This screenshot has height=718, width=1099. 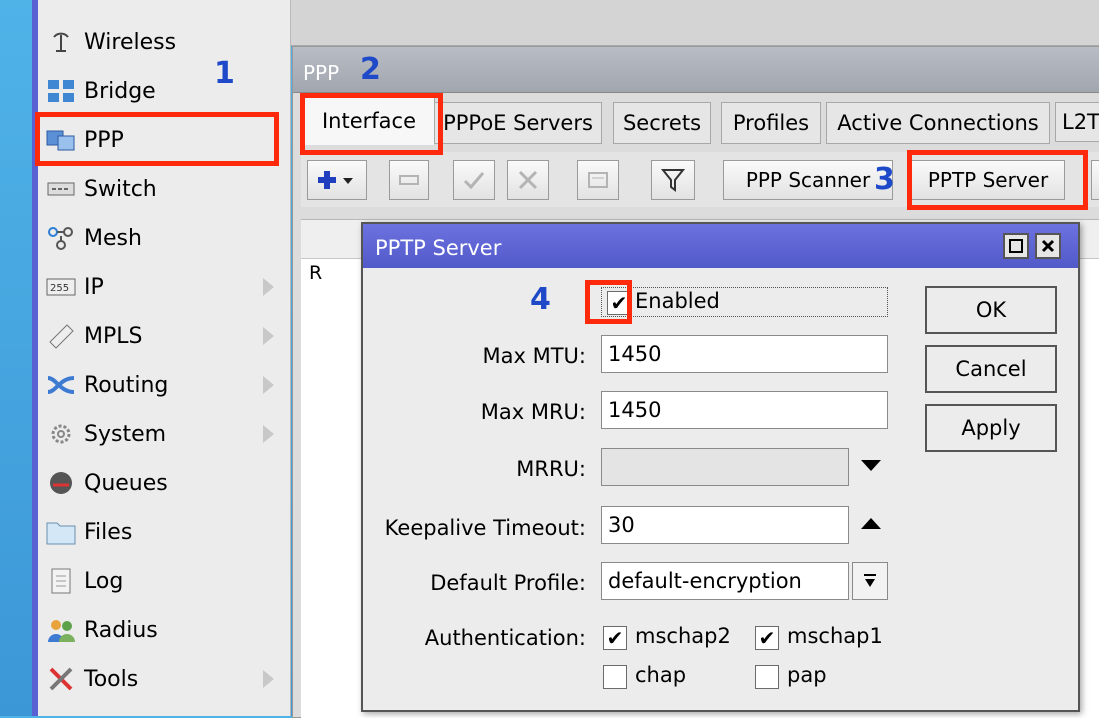 What do you see at coordinates (165, 679) in the screenshot?
I see `sidebar-item-tools: Tools` at bounding box center [165, 679].